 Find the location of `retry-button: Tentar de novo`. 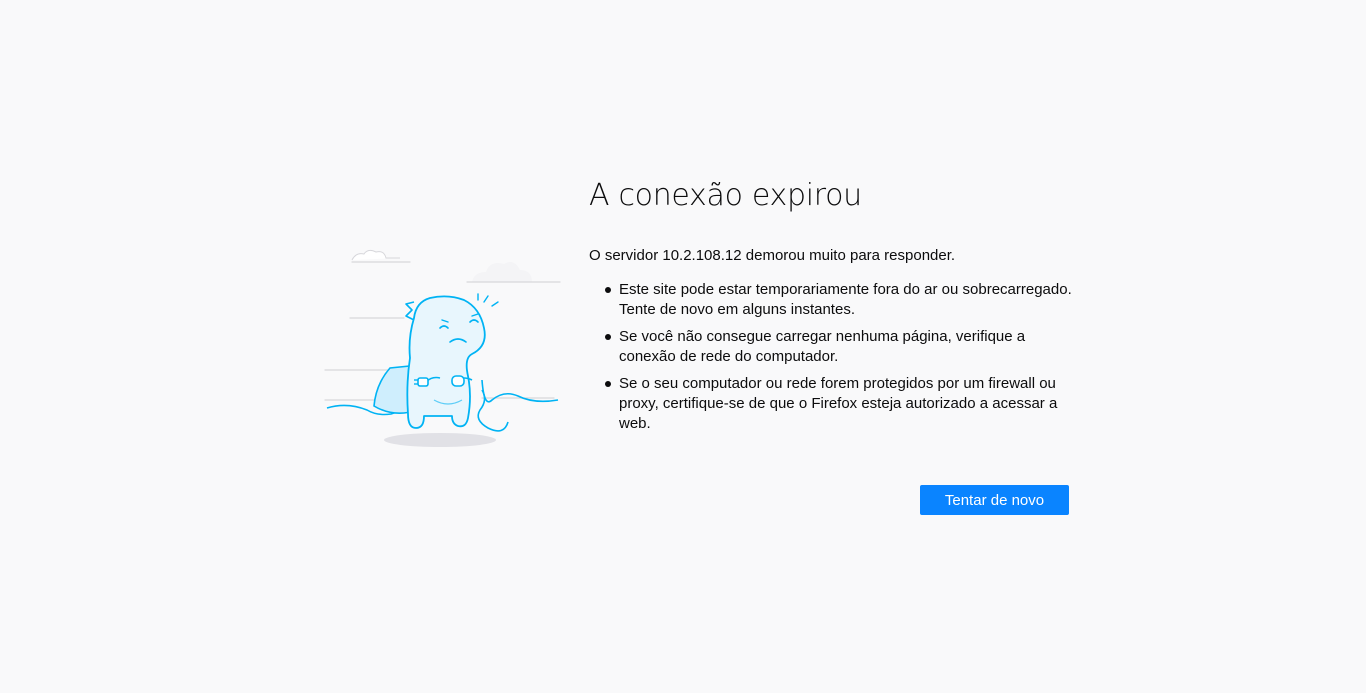

retry-button: Tentar de novo is located at coordinates (994, 500).